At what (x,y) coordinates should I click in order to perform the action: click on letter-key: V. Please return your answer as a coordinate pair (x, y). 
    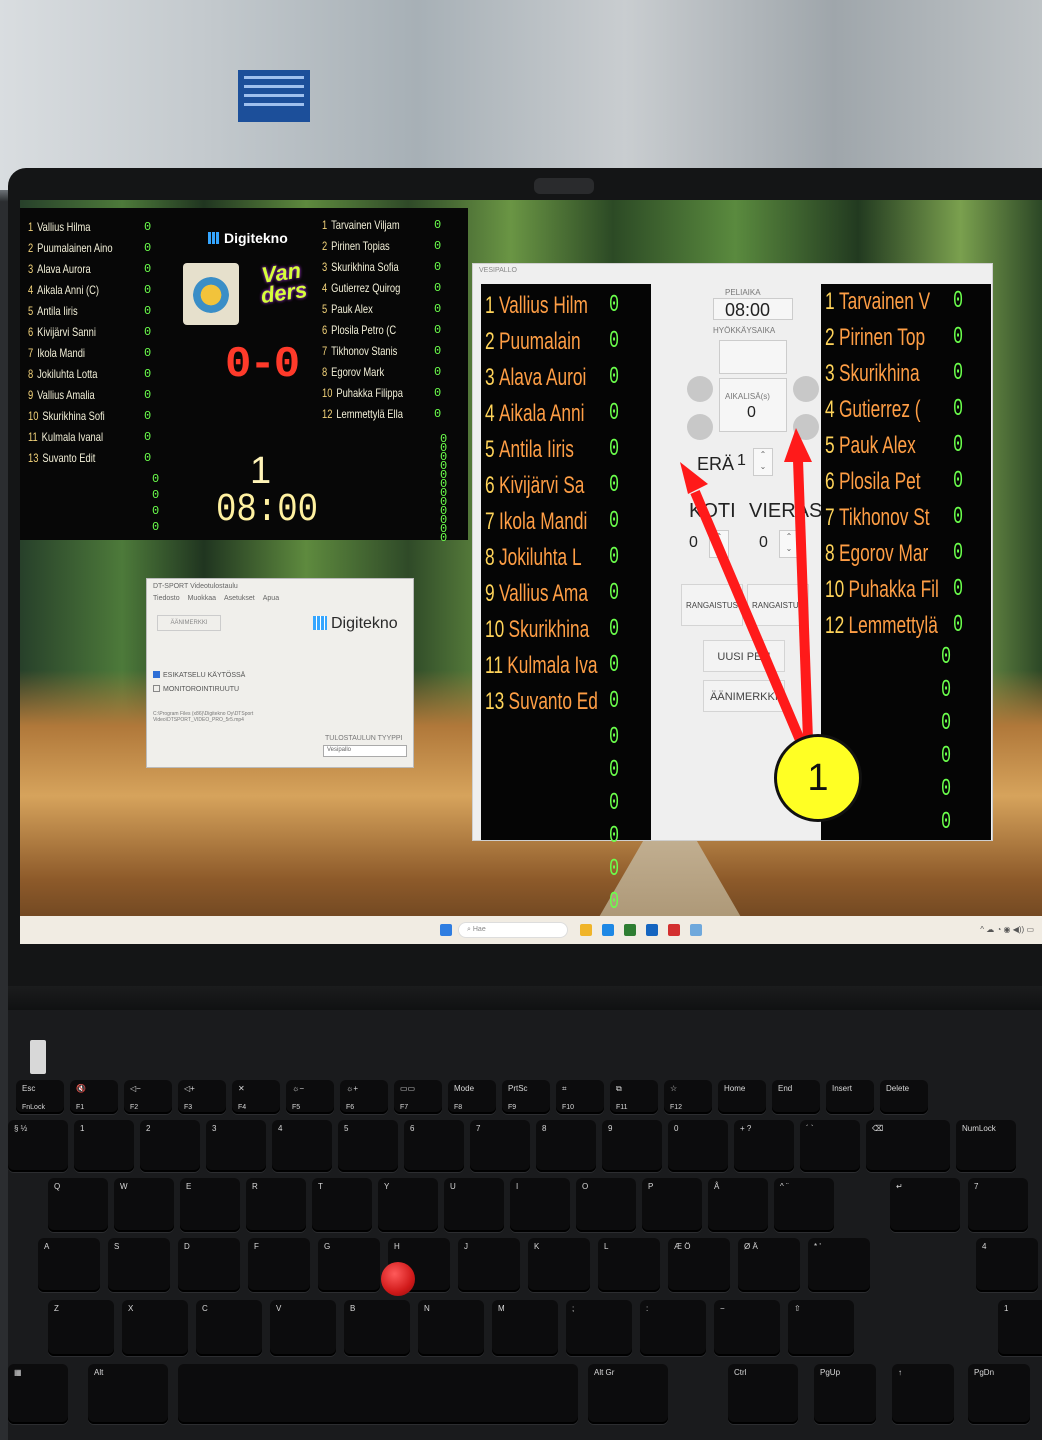
    Looking at the image, I should click on (303, 1328).